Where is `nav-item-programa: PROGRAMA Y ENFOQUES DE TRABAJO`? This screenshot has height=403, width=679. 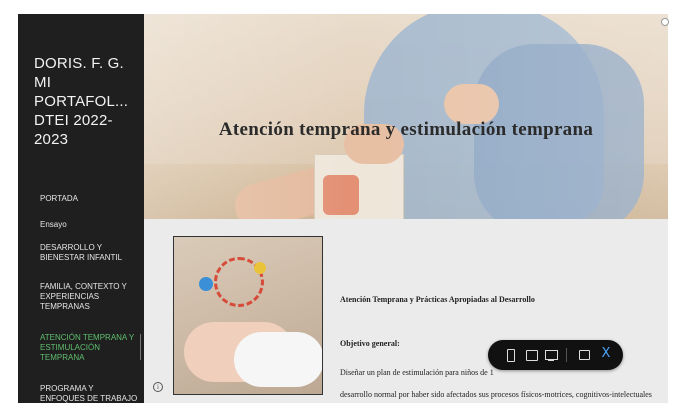
nav-item-programa: PROGRAMA Y ENFOQUES DE TRABAJO is located at coordinates (90, 393).